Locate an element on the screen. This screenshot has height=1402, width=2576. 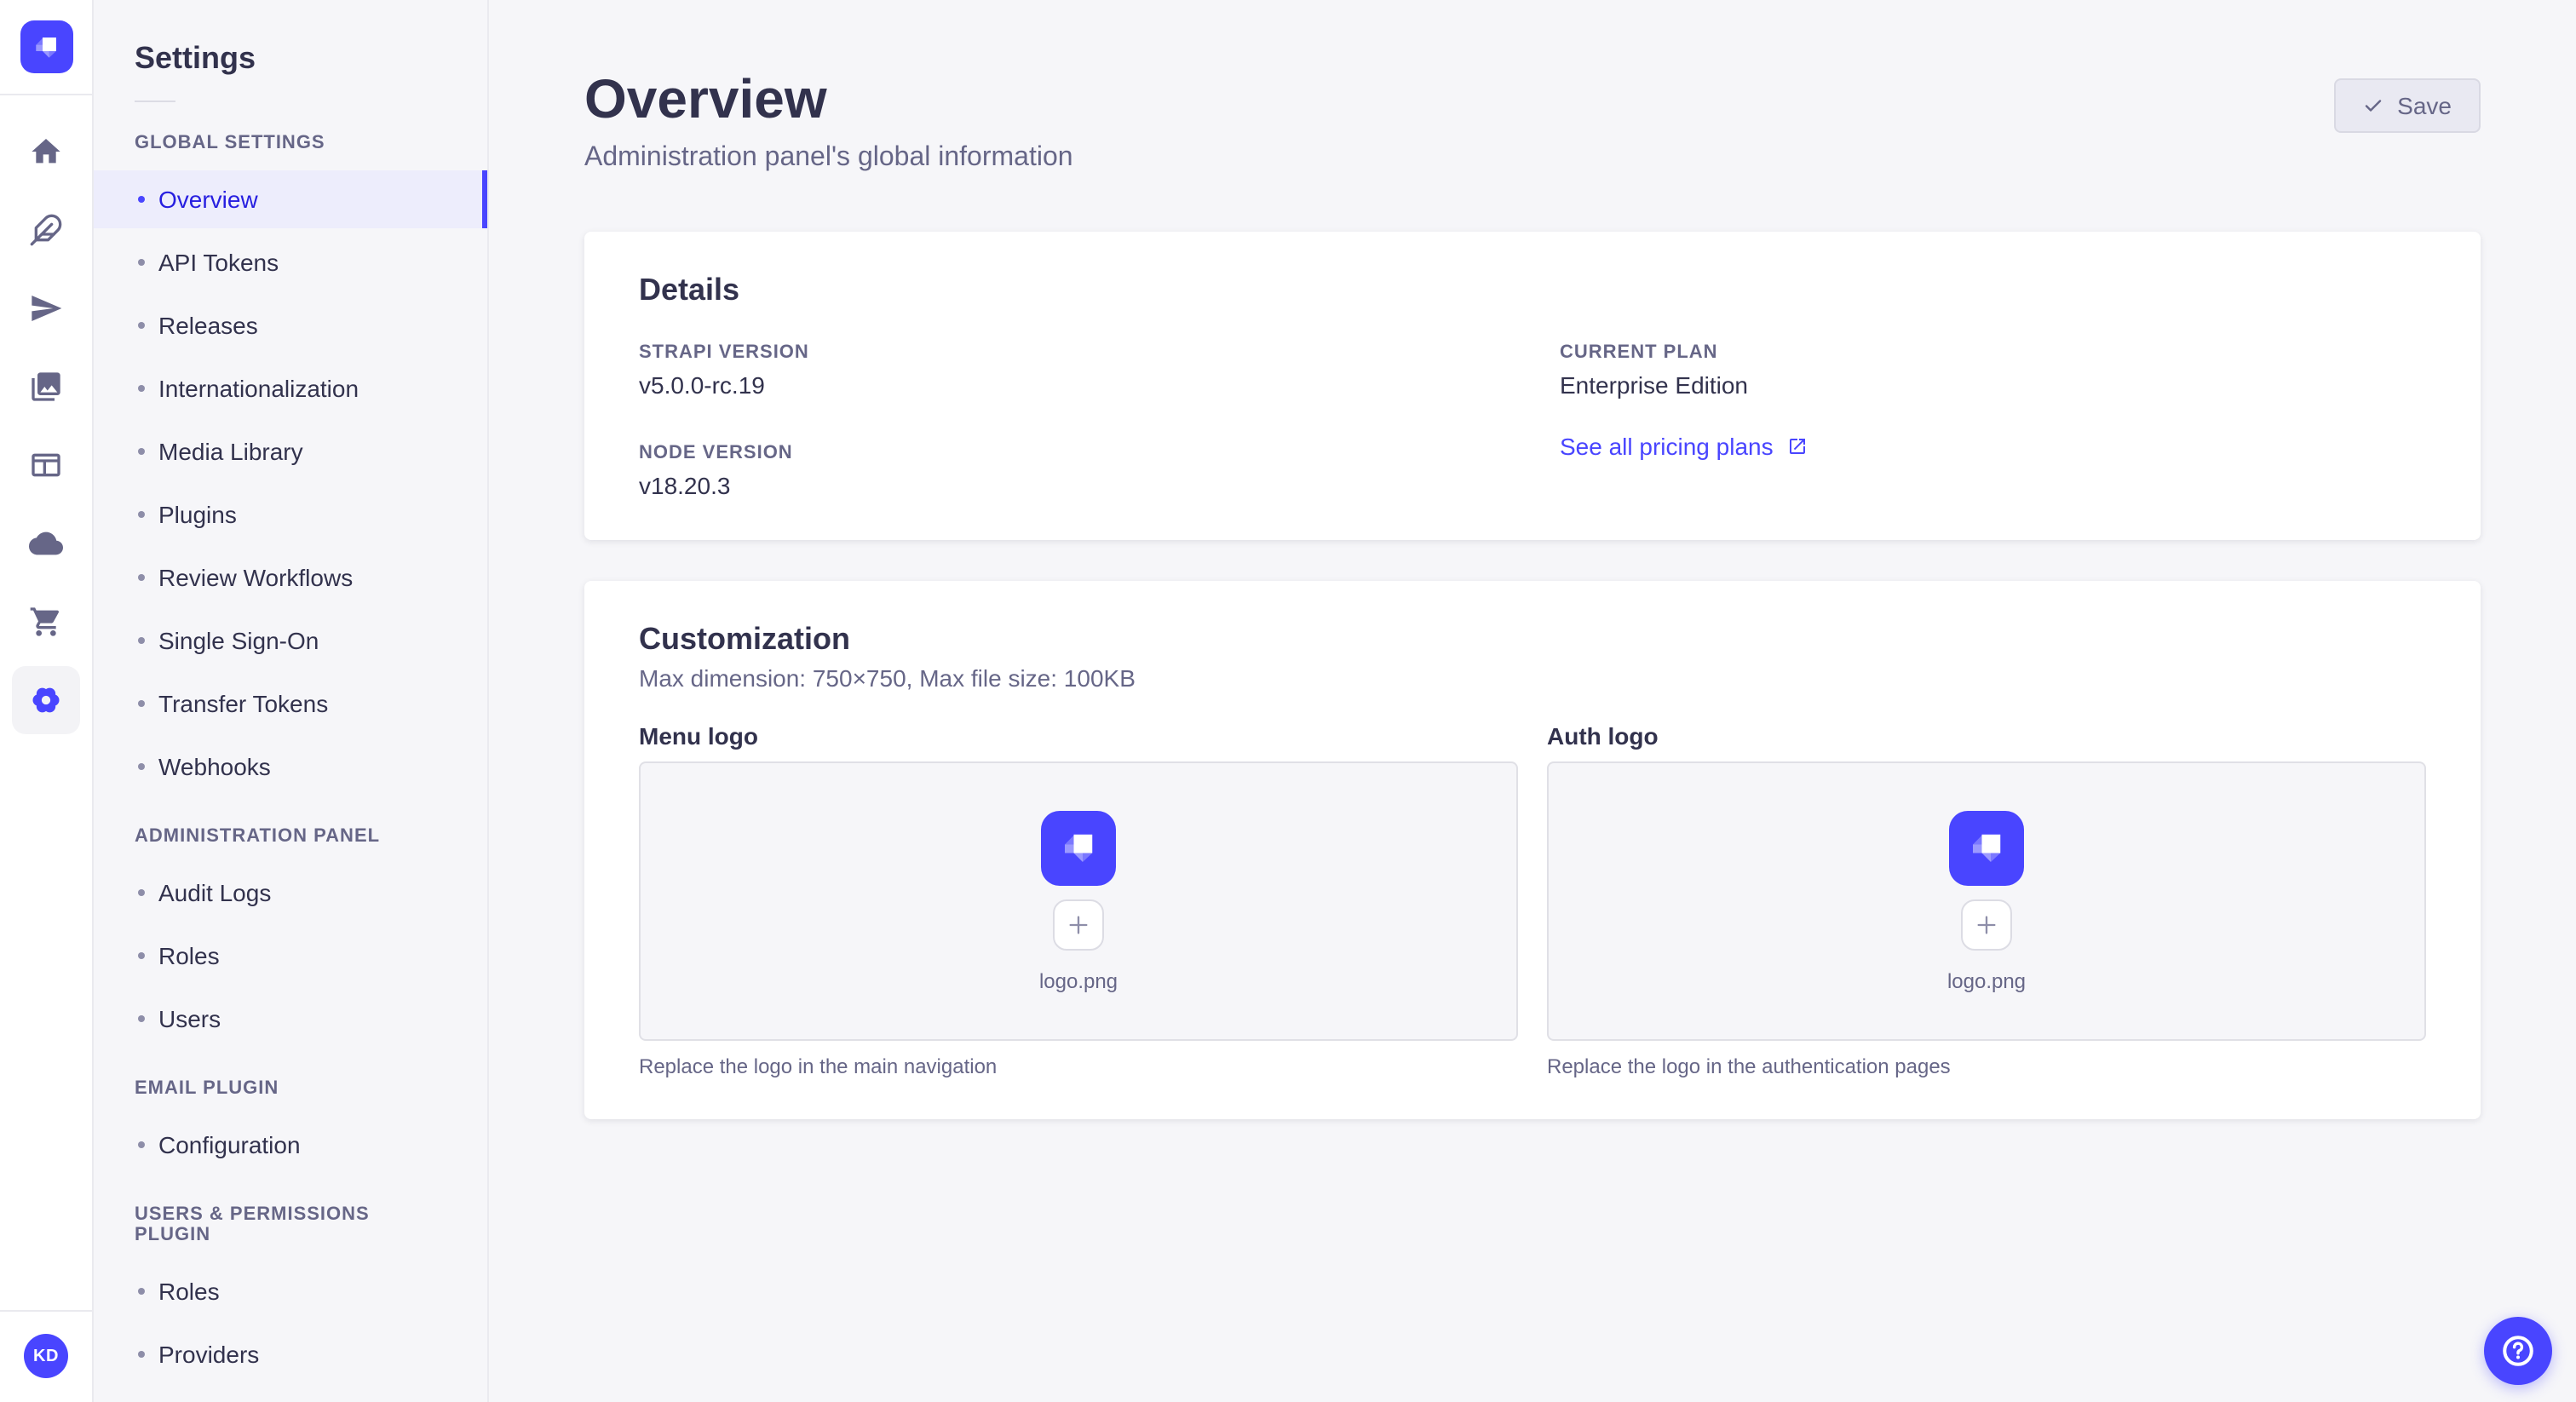
check-icon is located at coordinates (2374, 106).